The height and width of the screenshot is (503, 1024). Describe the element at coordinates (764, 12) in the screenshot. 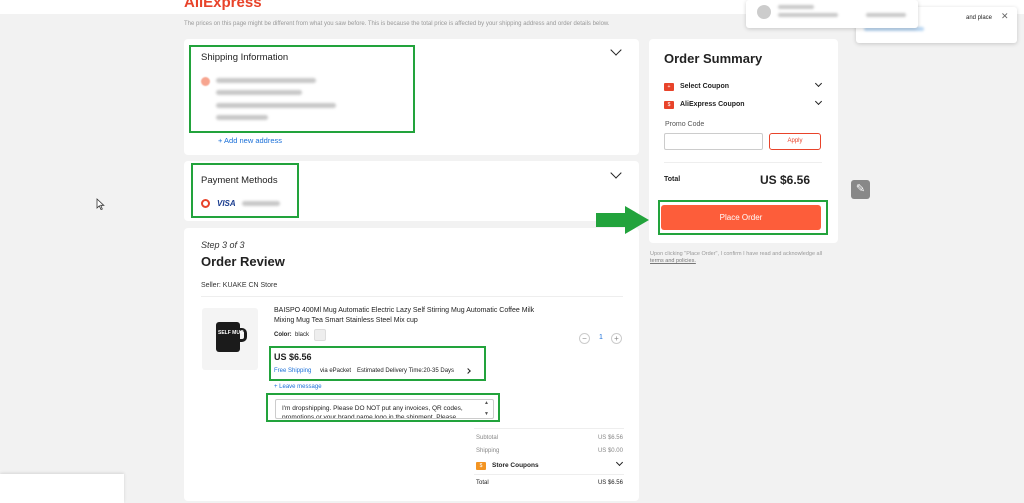

I see `avatar-icon` at that location.